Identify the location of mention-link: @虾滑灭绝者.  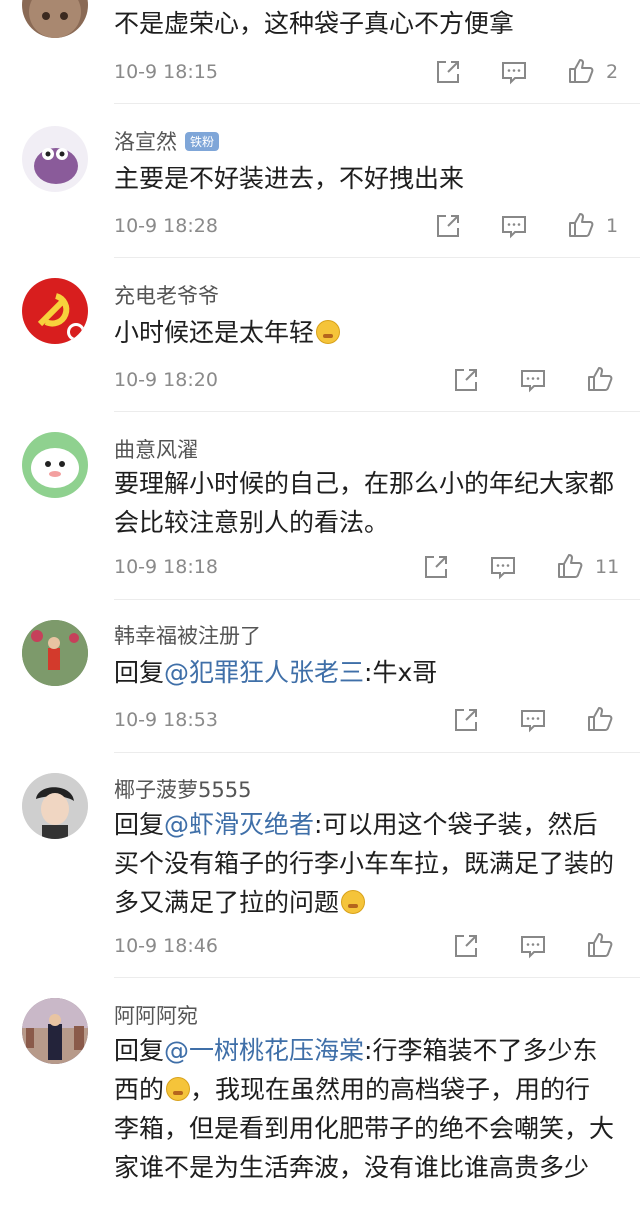
(239, 824).